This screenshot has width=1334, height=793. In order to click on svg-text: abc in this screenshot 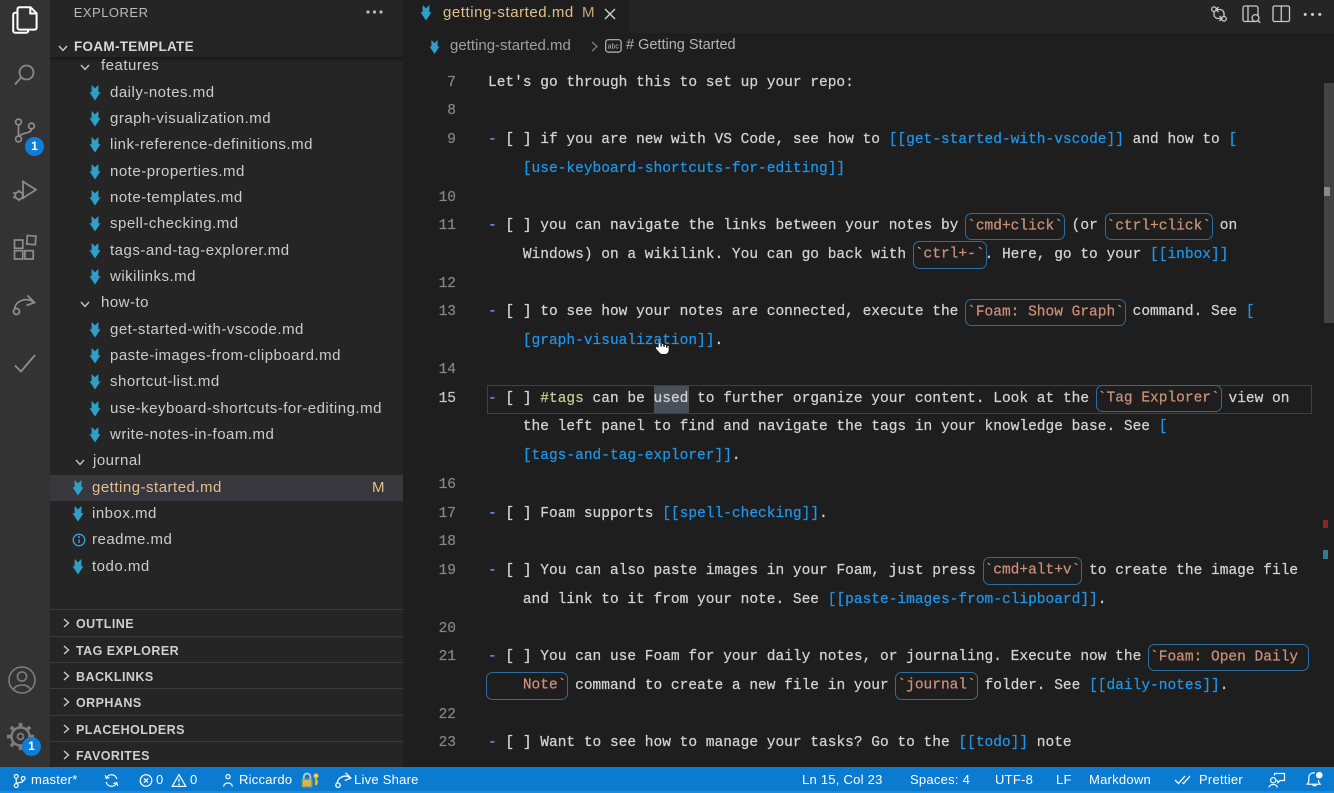, I will do `click(613, 46)`.